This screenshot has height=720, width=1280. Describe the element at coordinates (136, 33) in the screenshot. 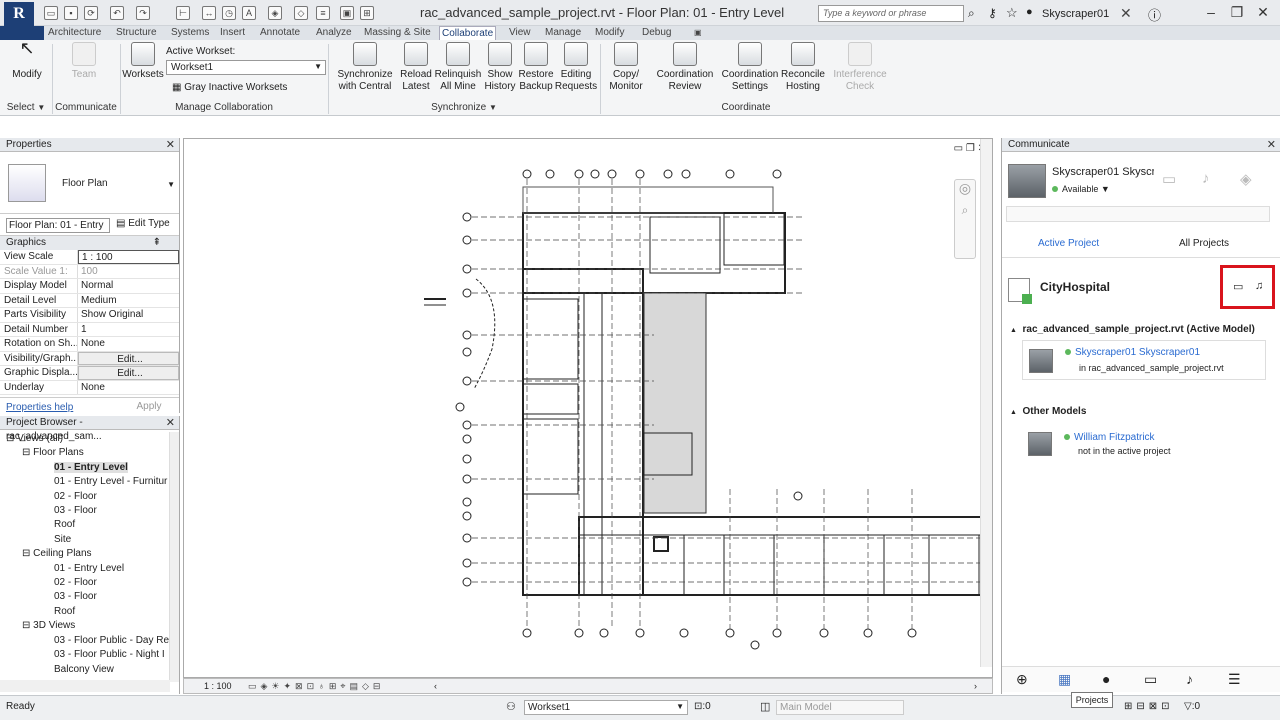

I see `tab-structure: Structure` at that location.